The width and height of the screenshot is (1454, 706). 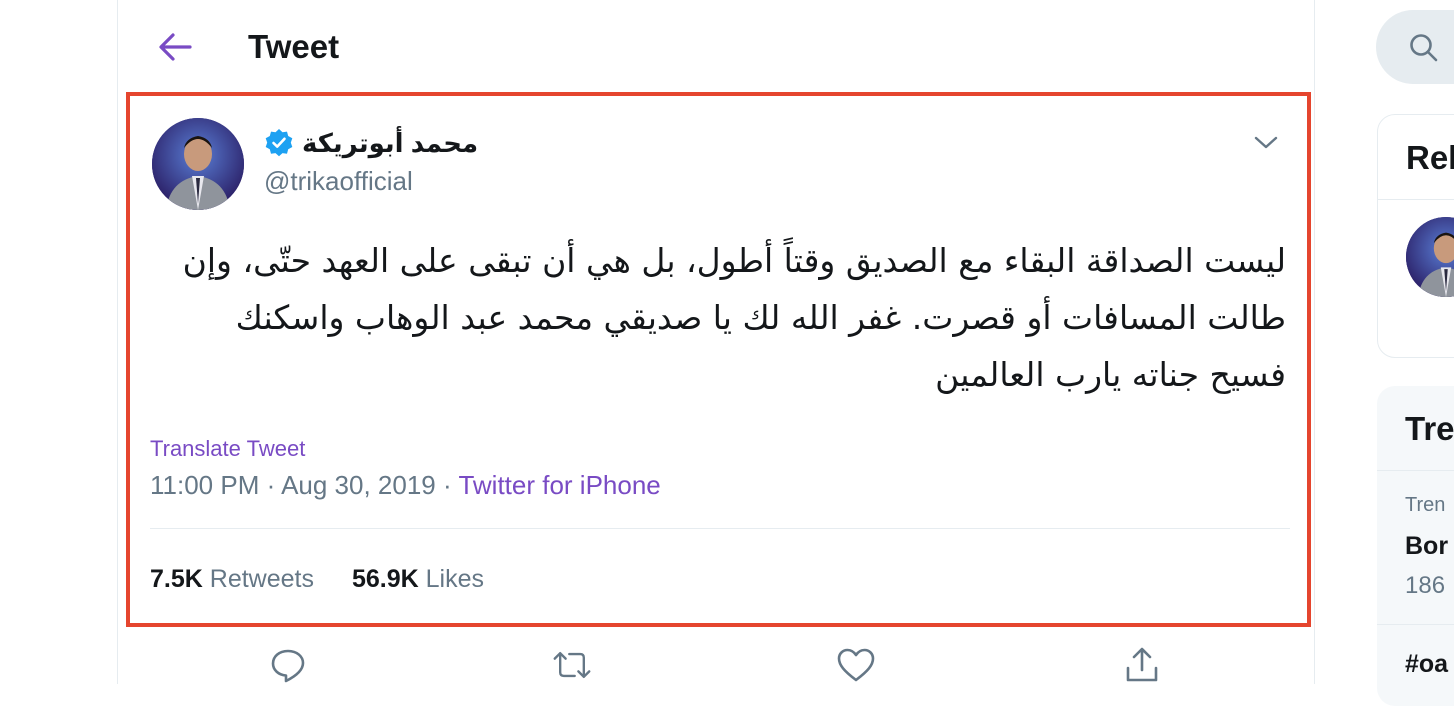 I want to click on author-handle: @trikaofficial, so click(x=338, y=181).